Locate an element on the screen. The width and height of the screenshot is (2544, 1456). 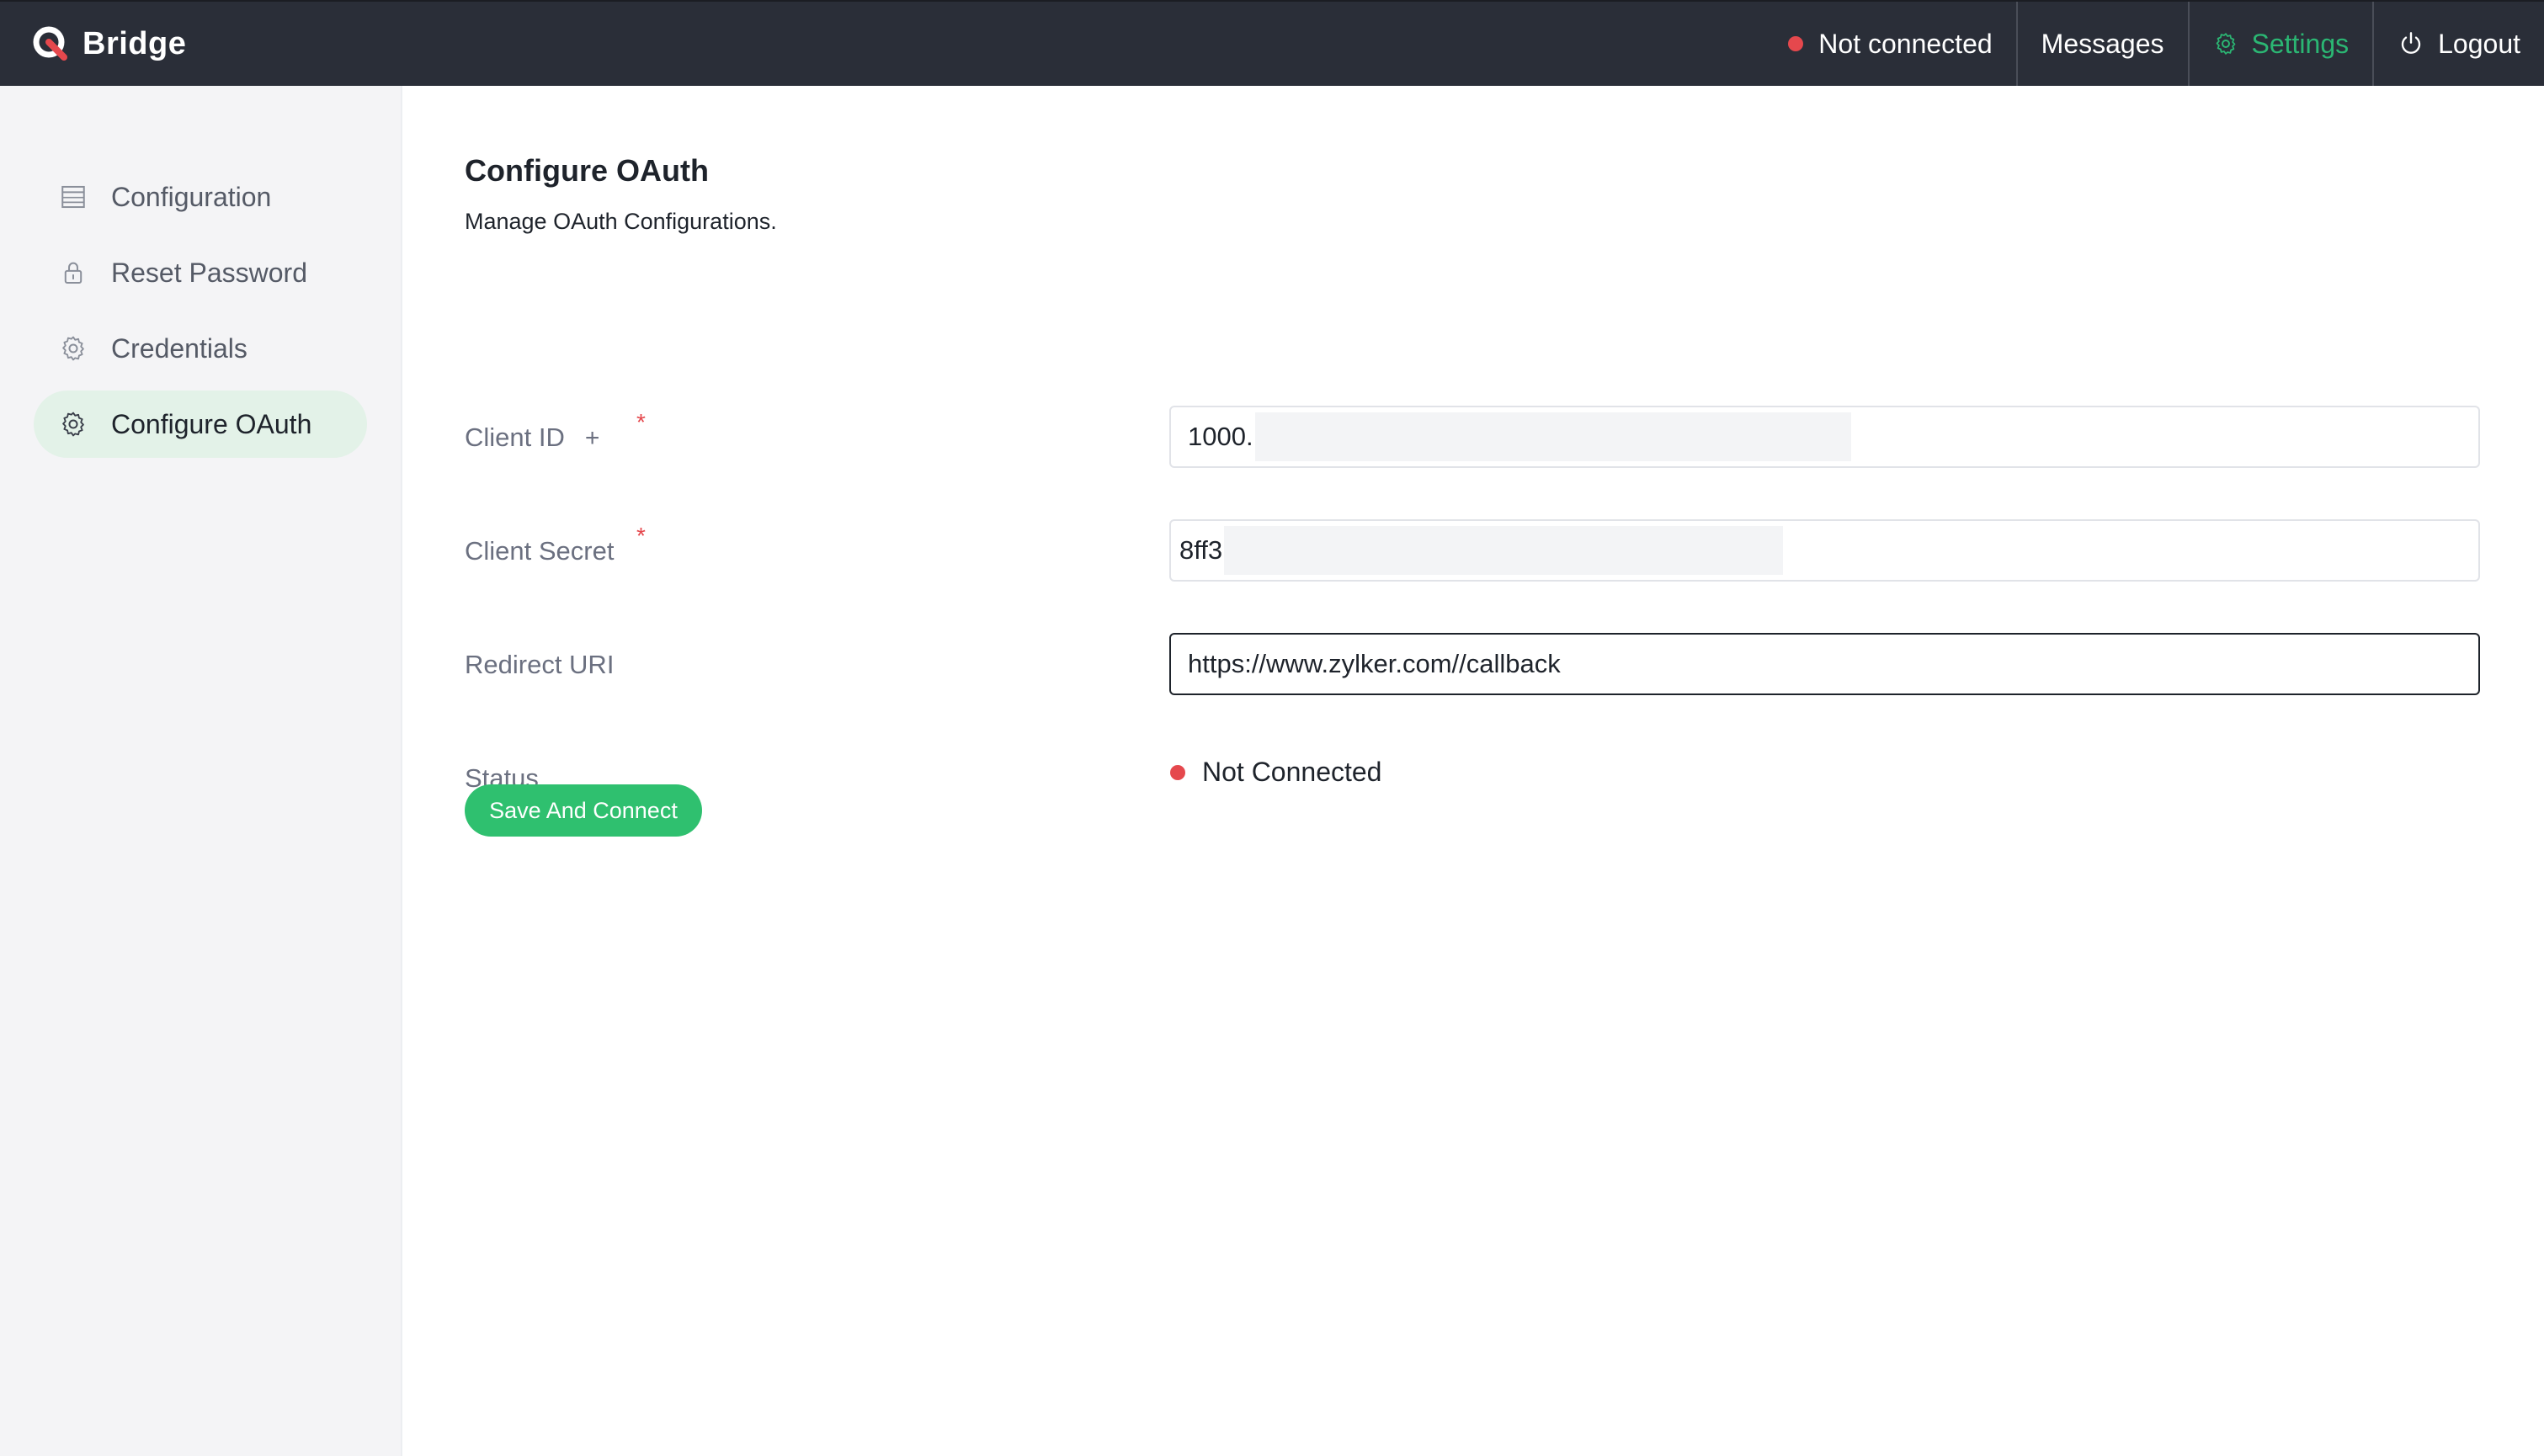
sidebar-item-configure-oauth: Configure OAuth is located at coordinates (200, 425).